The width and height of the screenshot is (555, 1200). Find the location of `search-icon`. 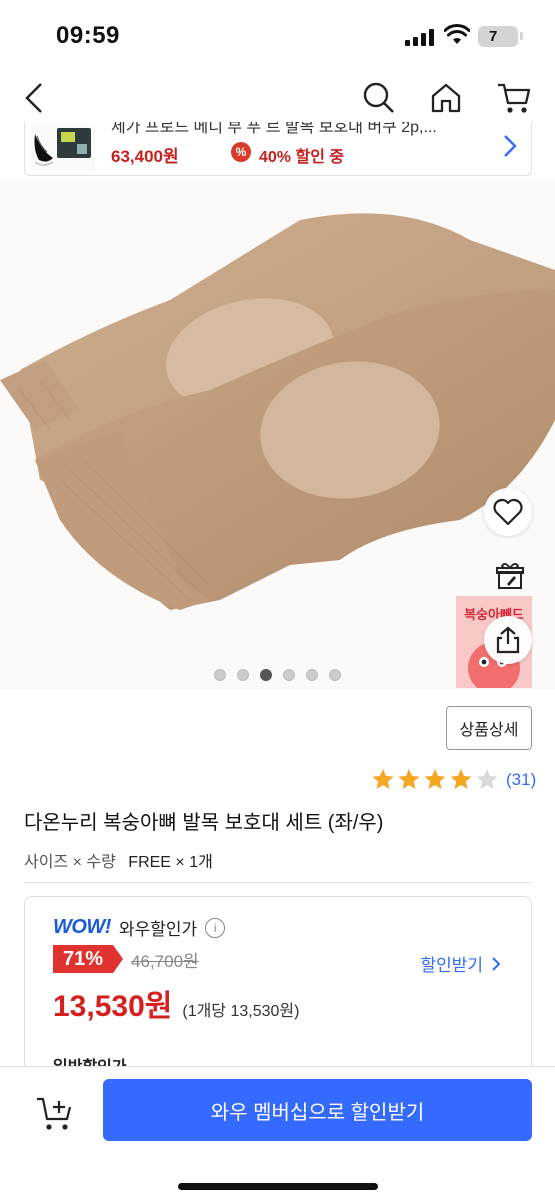

search-icon is located at coordinates (378, 98).